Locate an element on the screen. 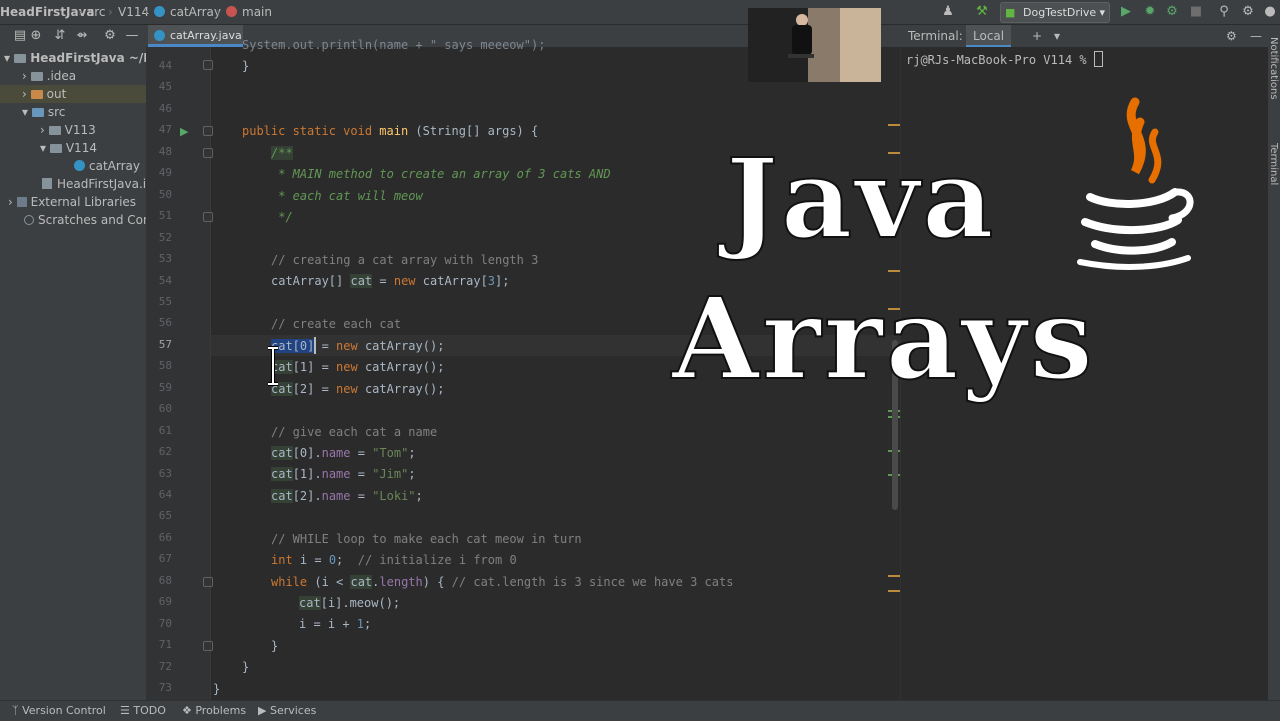 This screenshot has height=721, width=1280. line-number: 54 is located at coordinates (159, 280).